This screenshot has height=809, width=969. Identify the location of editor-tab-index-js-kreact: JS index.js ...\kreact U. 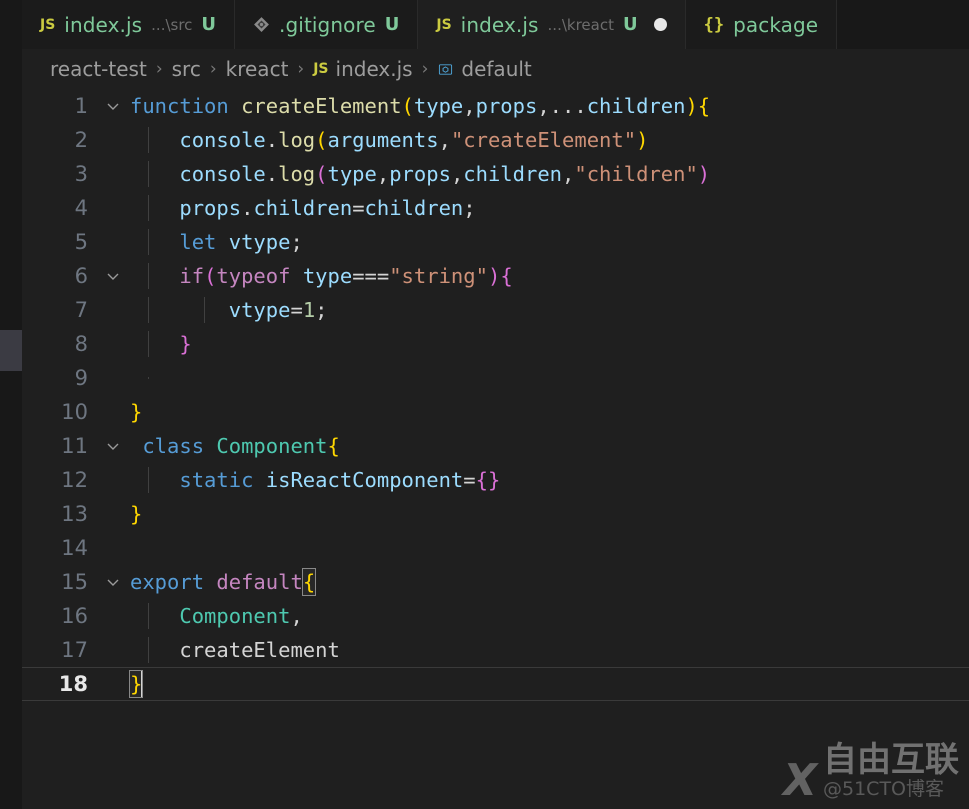
(552, 24).